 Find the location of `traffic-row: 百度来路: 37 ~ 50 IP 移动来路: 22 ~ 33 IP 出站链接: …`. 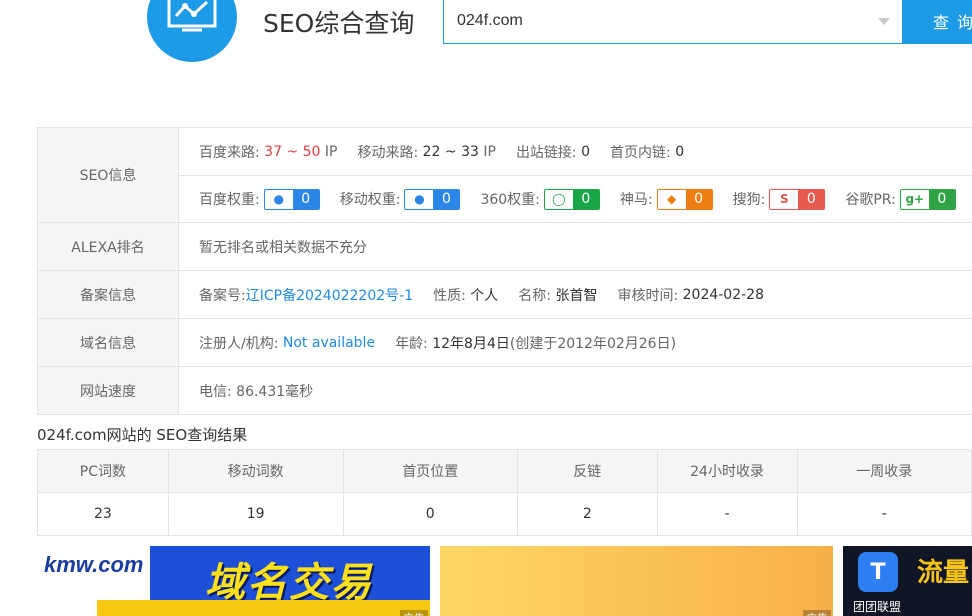

traffic-row: 百度来路: 37 ~ 50 IP 移动来路: 22 ~ 33 IP 出站链接: … is located at coordinates (575, 151).